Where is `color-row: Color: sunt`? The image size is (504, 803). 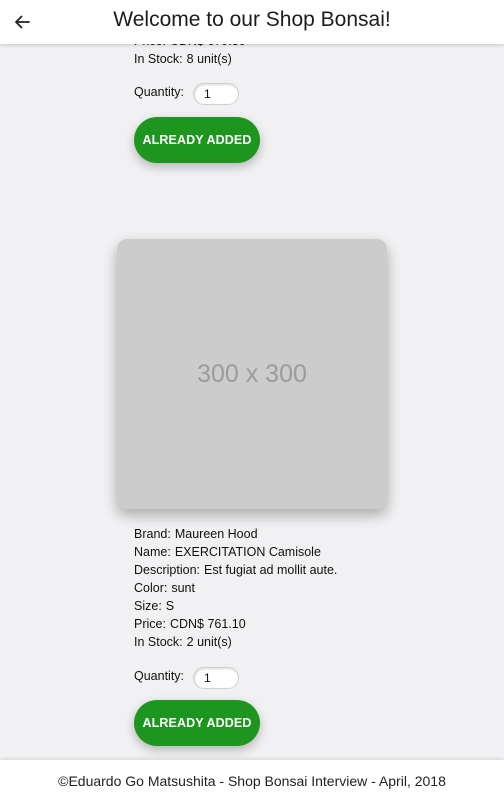 color-row: Color: sunt is located at coordinates (235, 588).